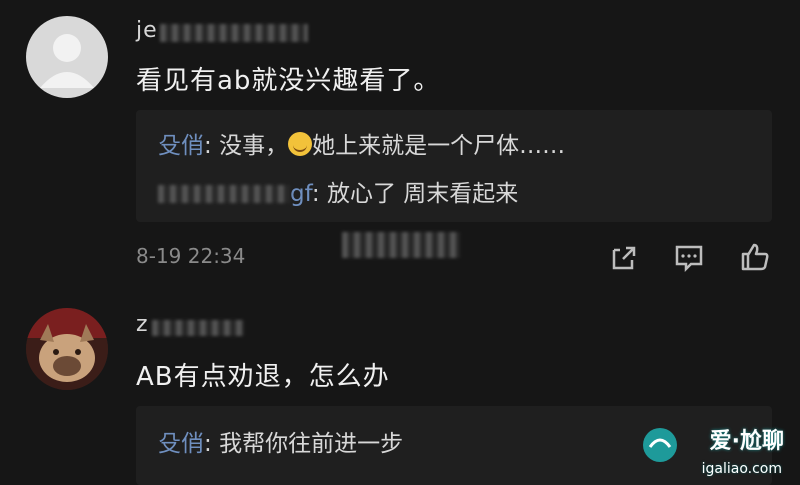  Describe the element at coordinates (147, 30) in the screenshot. I see `username: je` at that location.